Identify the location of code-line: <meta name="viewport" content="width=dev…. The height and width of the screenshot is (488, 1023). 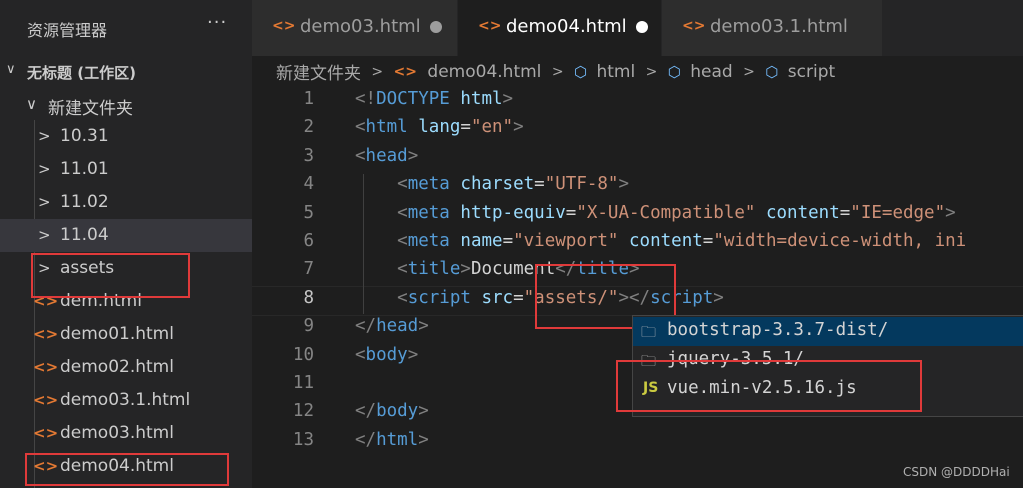
(660, 241).